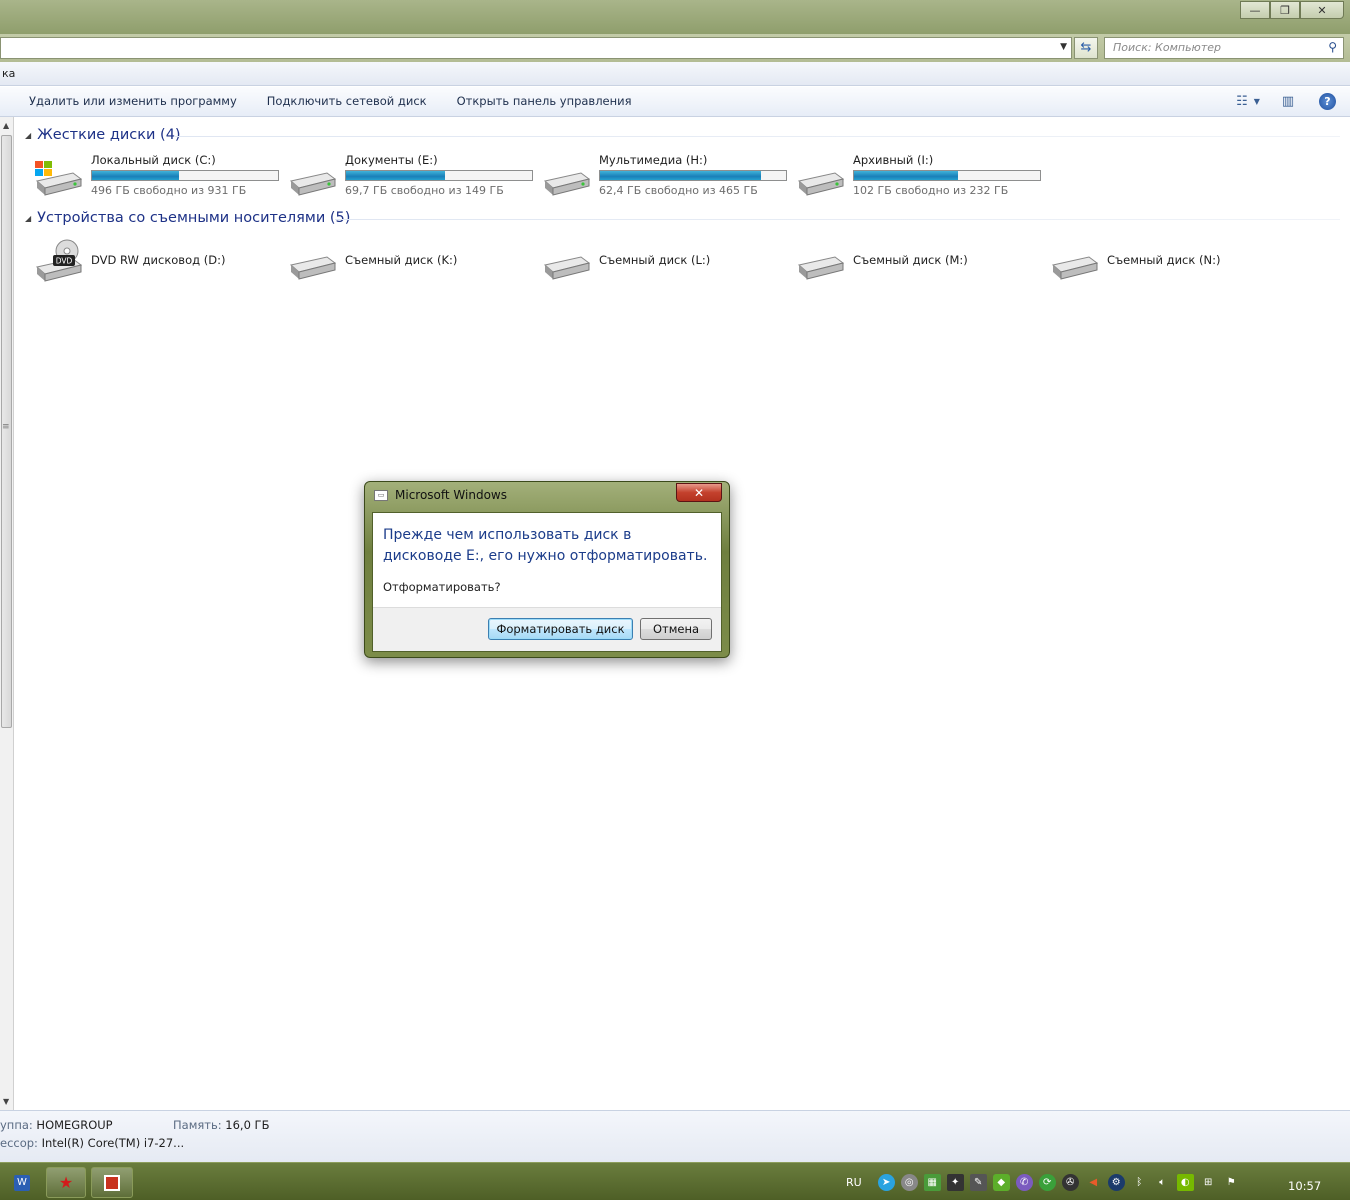 The height and width of the screenshot is (1201, 1350). I want to click on minimize-icon: —, so click(1255, 10).